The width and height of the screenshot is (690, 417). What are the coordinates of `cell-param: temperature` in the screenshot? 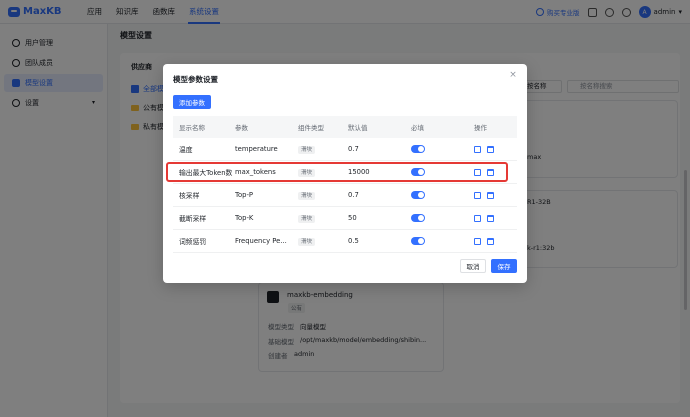 It's located at (256, 149).